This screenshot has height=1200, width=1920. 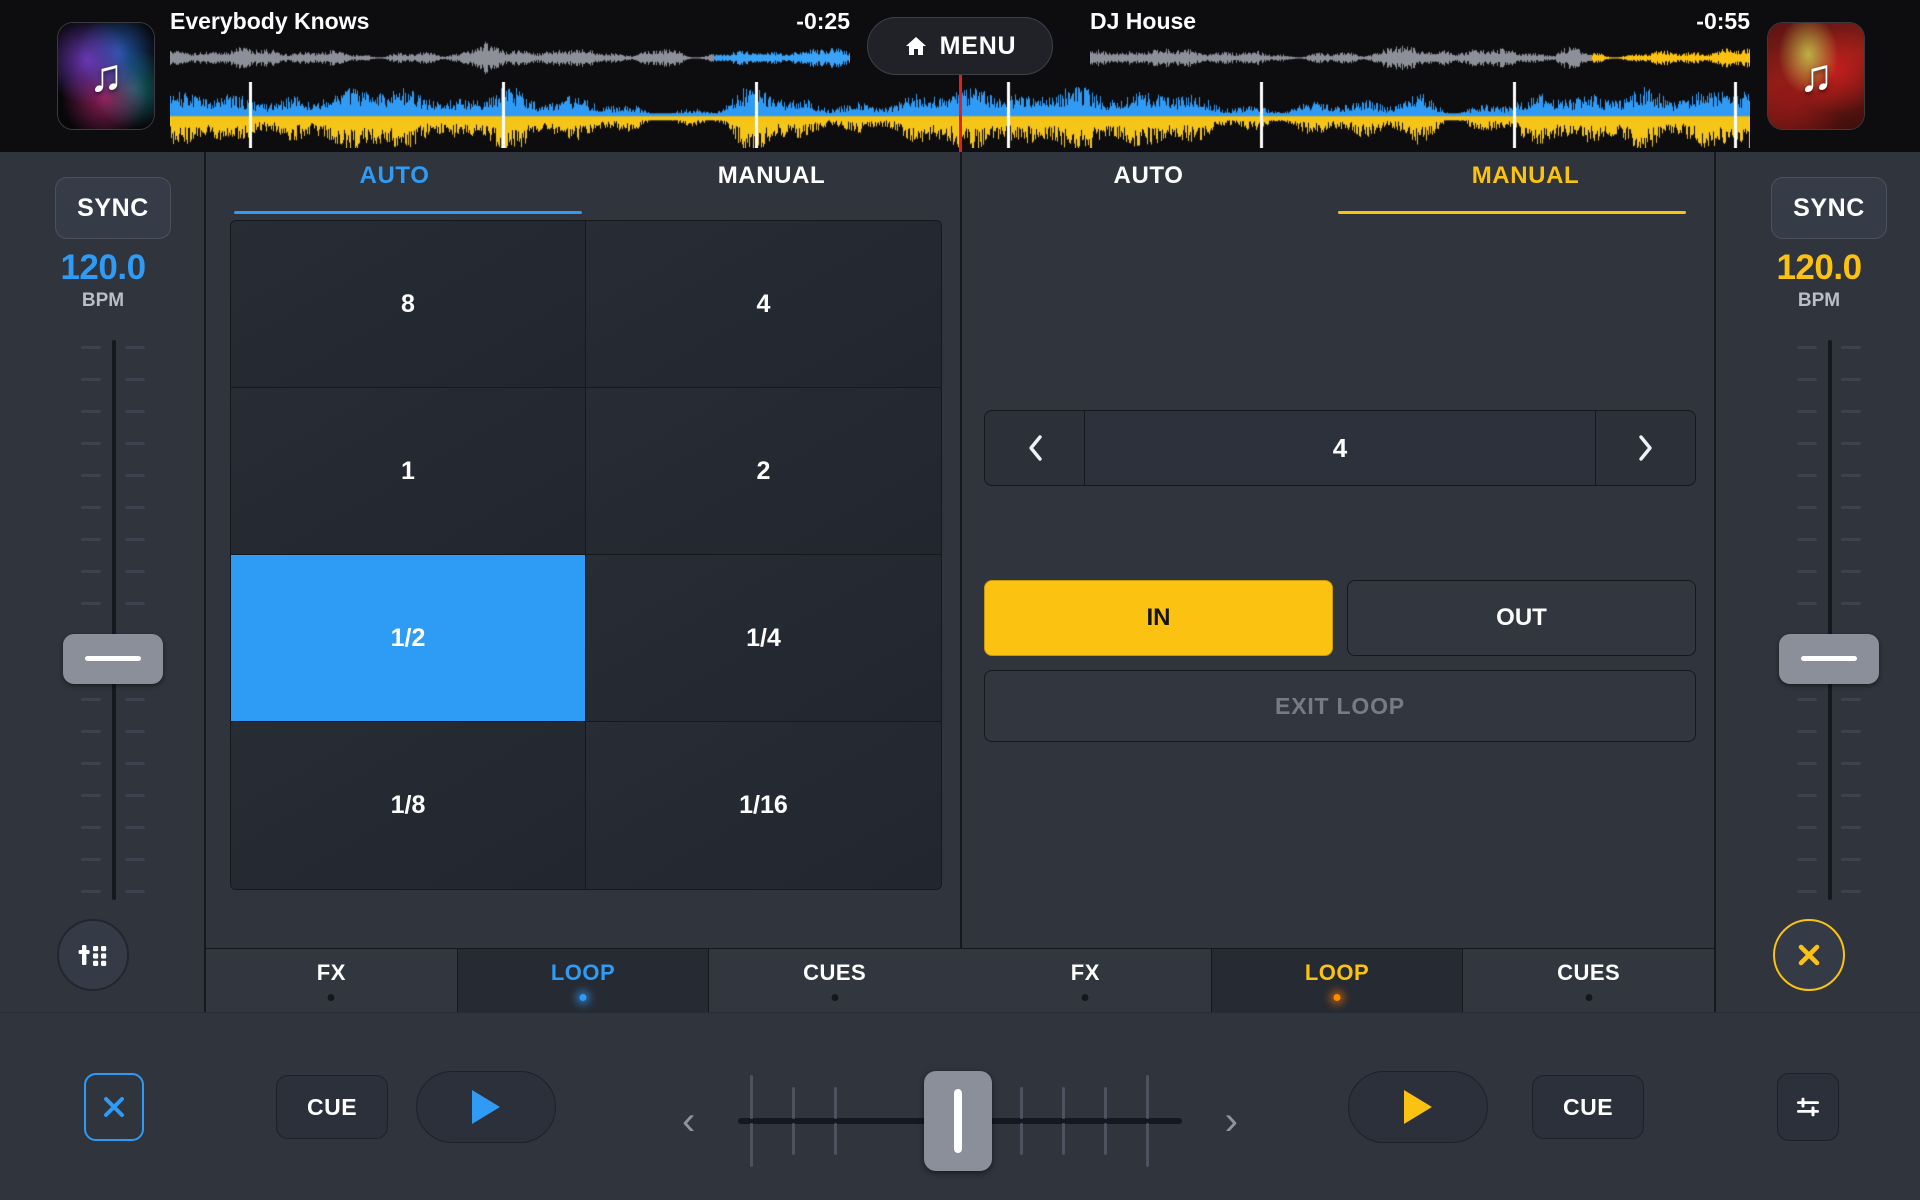 I want to click on crossfader-handle, so click(x=958, y=1121).